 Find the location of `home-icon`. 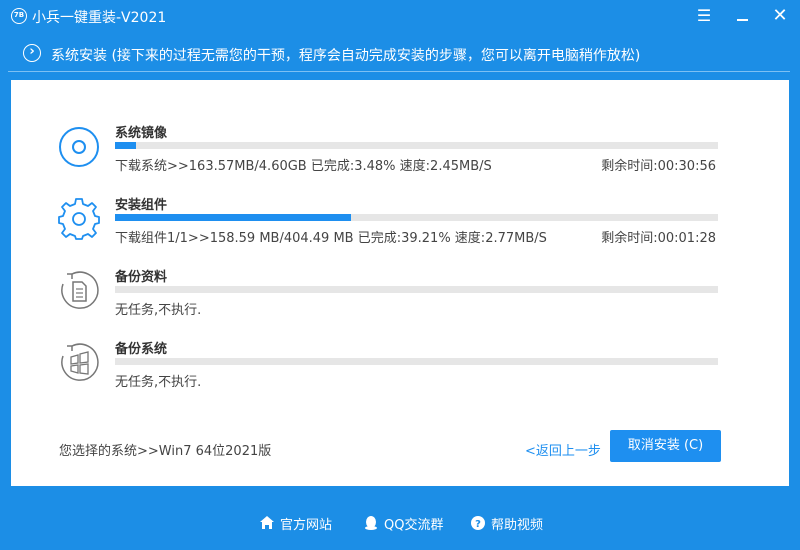

home-icon is located at coordinates (267, 522).